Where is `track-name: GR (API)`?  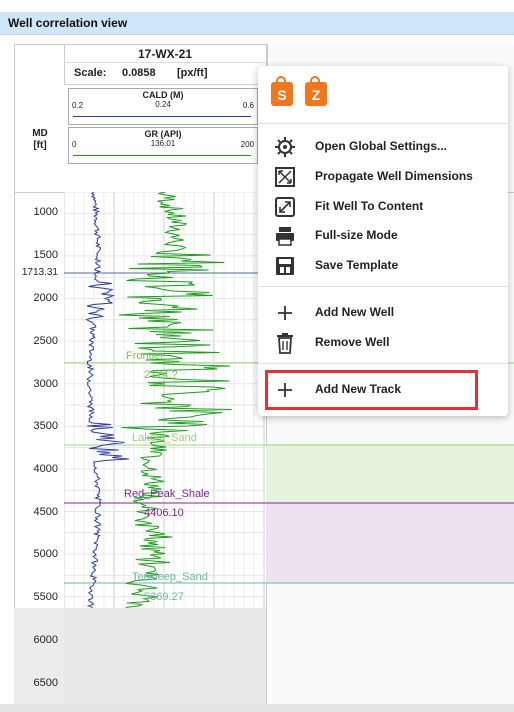 track-name: GR (API) is located at coordinates (163, 134).